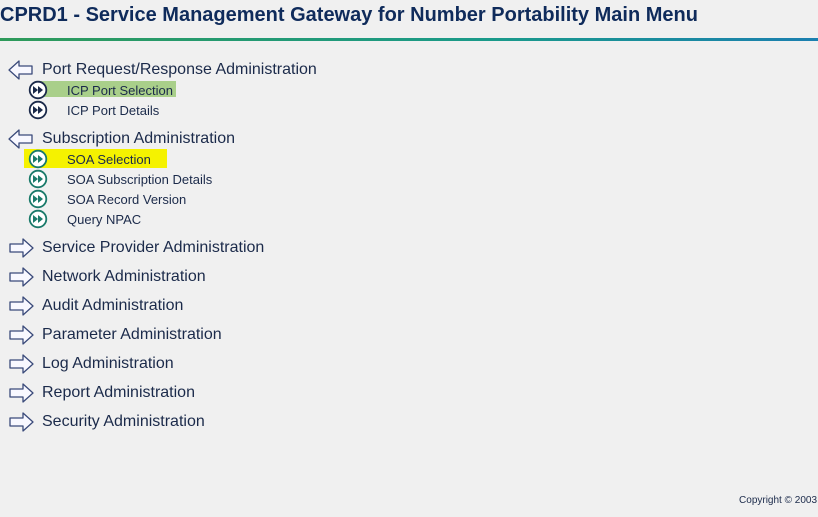 The image size is (818, 517). I want to click on menu-section-label: Service Provider Administration, so click(153, 247).